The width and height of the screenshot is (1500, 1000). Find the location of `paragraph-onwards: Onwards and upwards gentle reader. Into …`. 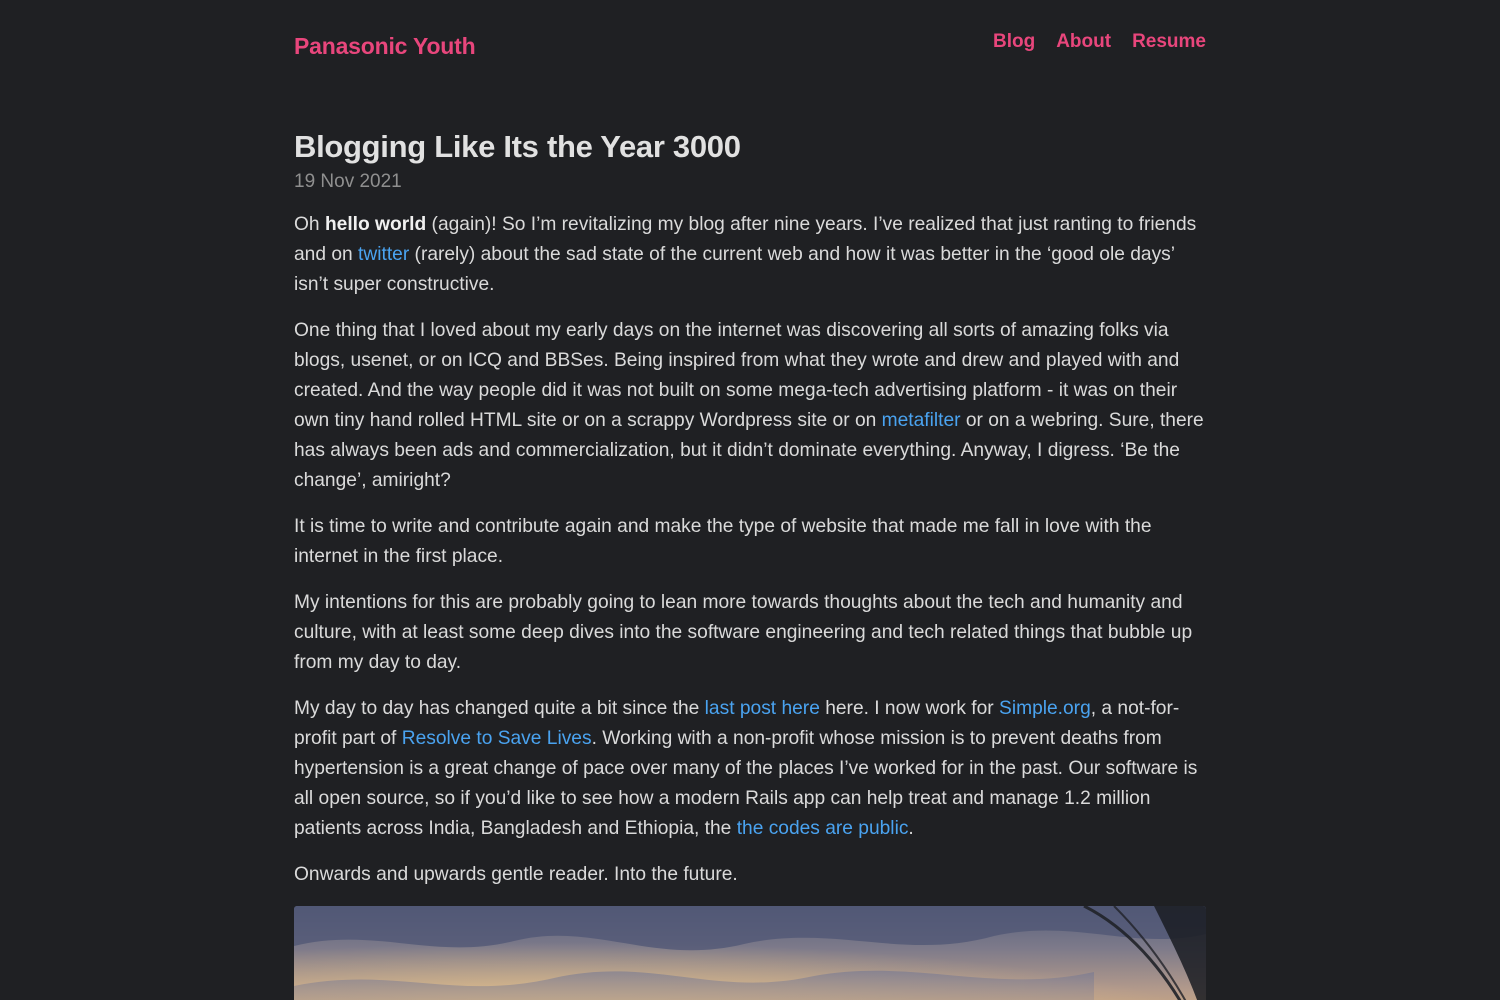

paragraph-onwards: Onwards and upwards gentle reader. Into … is located at coordinates (516, 874).